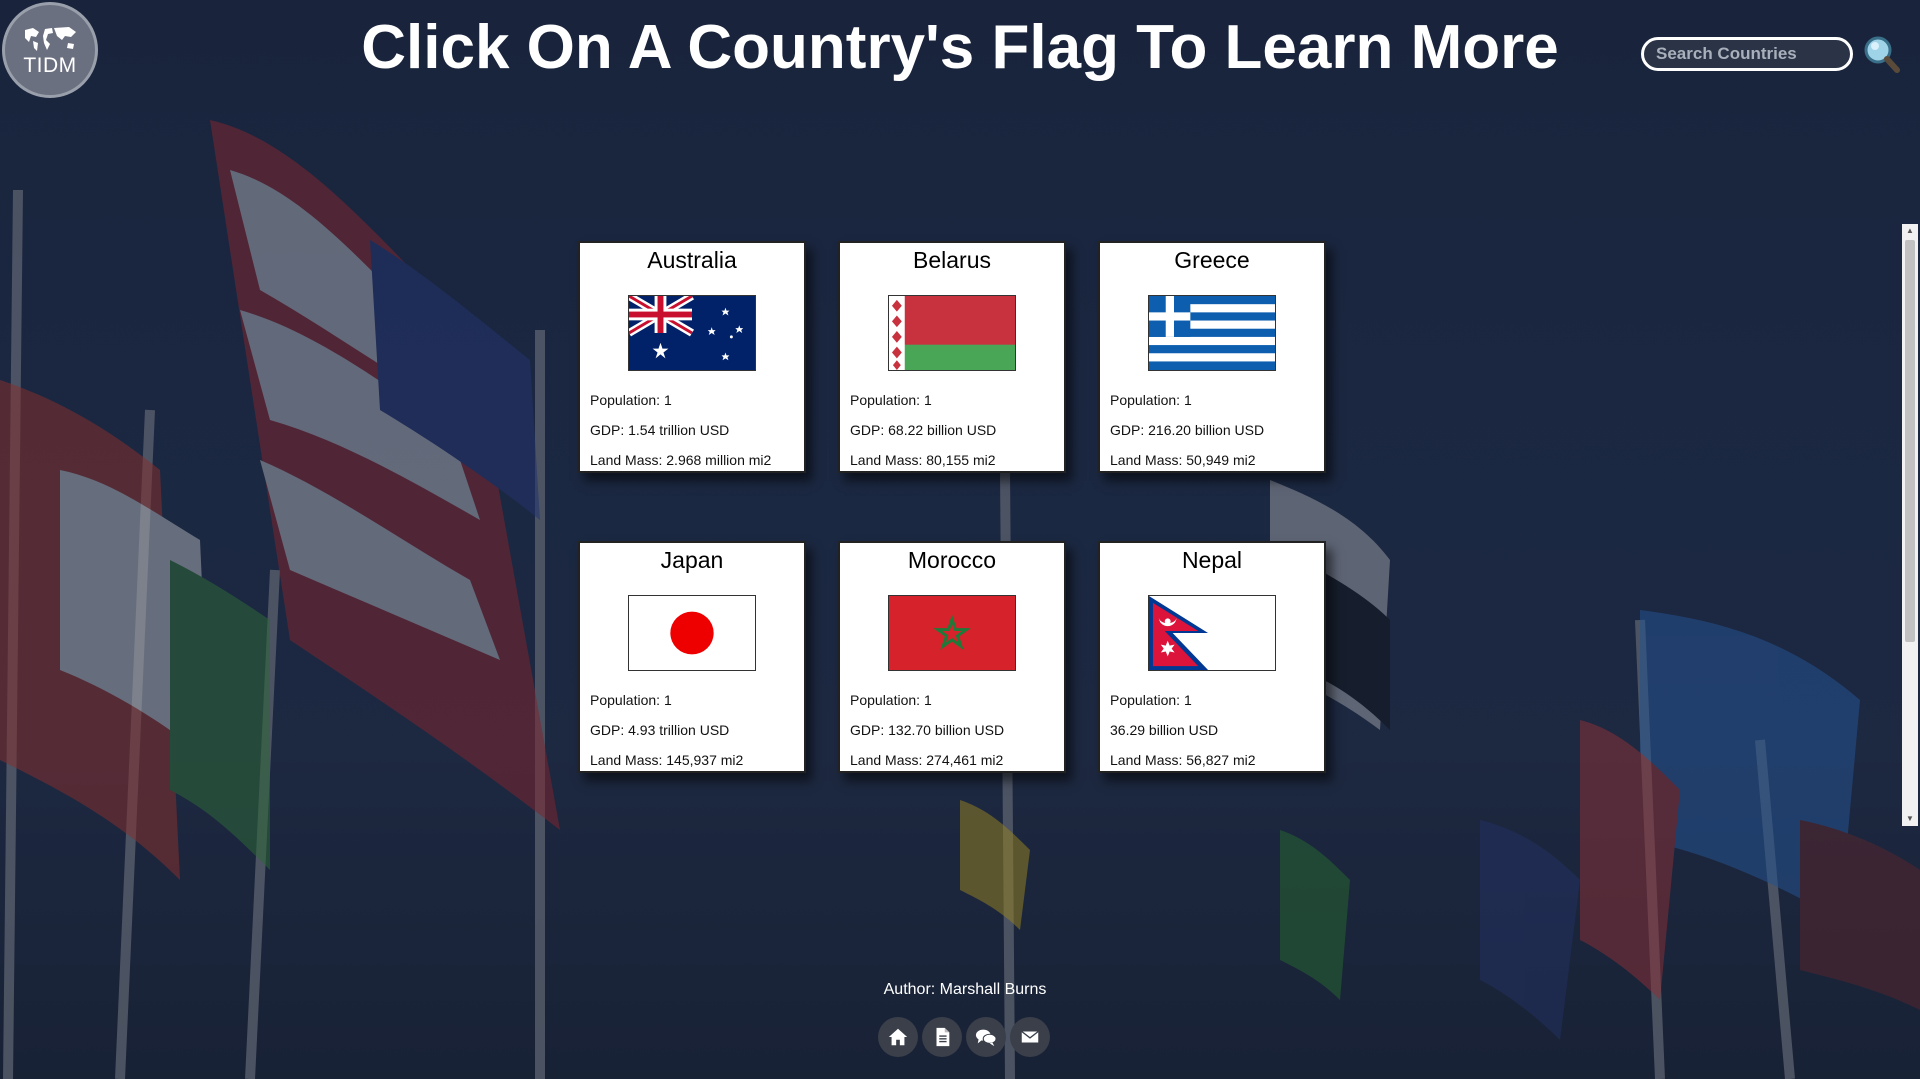 The image size is (1920, 1079). What do you see at coordinates (1164, 730) in the screenshot?
I see `gdp-label: 36.29 billion USD` at bounding box center [1164, 730].